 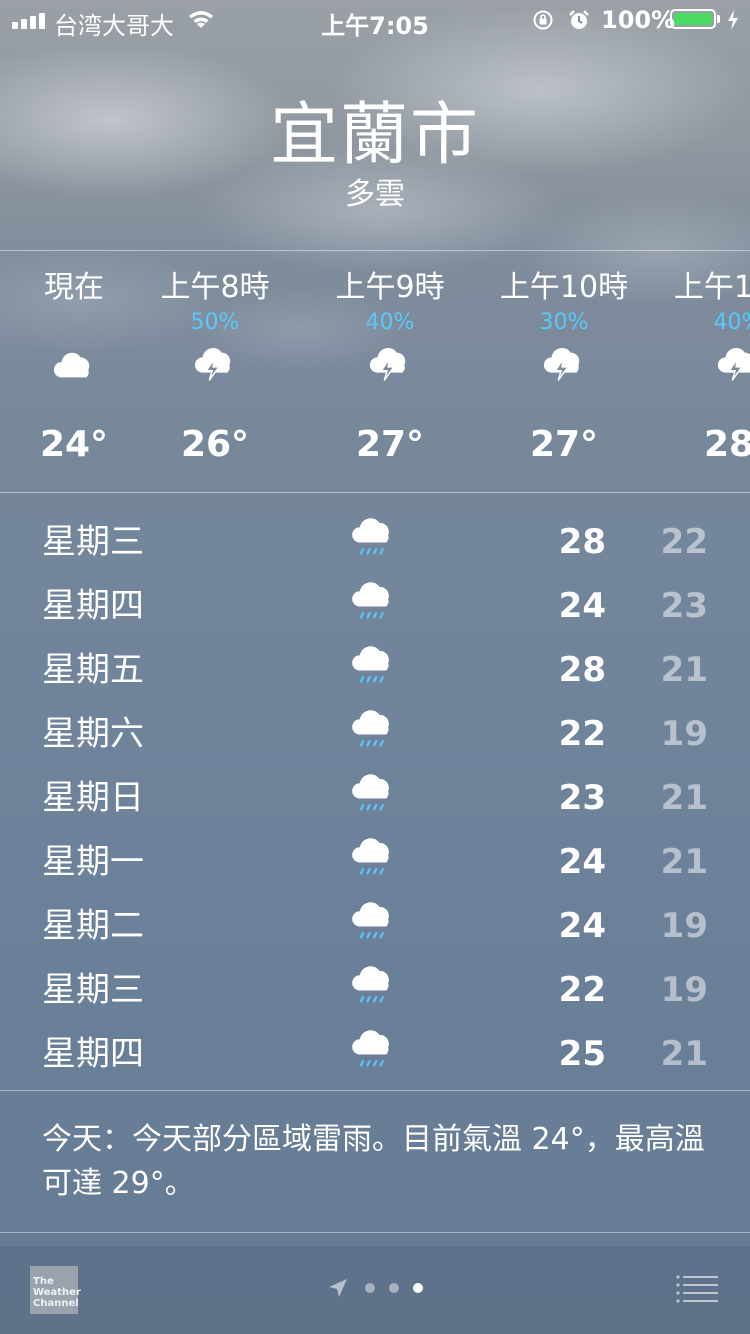 What do you see at coordinates (374, 135) in the screenshot?
I see `city-name: 宜蘭市` at bounding box center [374, 135].